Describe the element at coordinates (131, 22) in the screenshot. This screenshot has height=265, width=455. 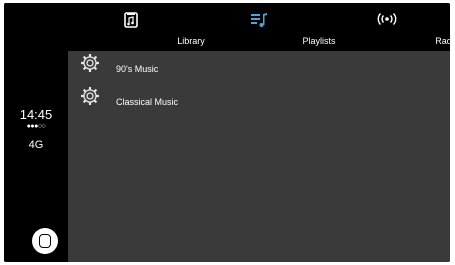
I see `library-icon` at that location.